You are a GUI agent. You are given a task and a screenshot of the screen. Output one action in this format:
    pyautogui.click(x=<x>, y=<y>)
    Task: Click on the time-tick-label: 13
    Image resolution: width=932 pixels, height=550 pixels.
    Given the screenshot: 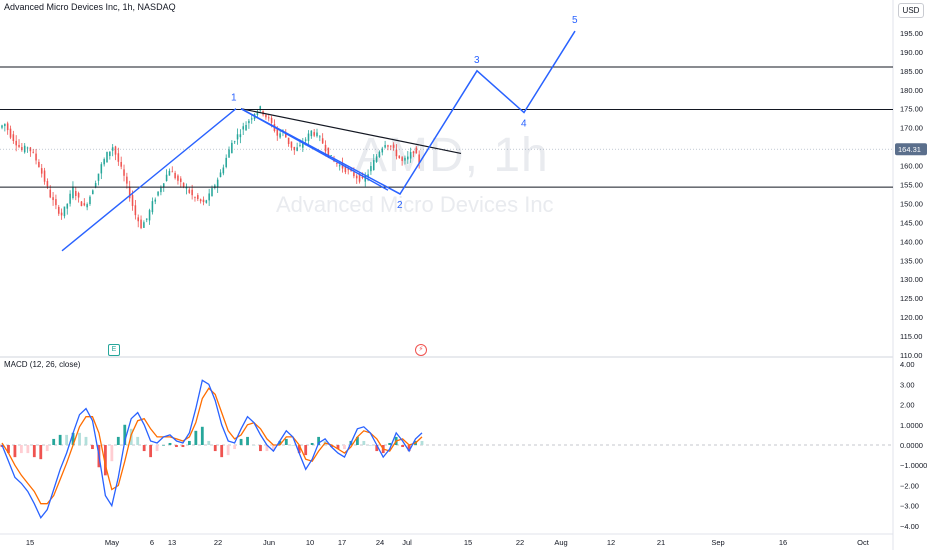 What is the action you would take?
    pyautogui.click(x=172, y=542)
    